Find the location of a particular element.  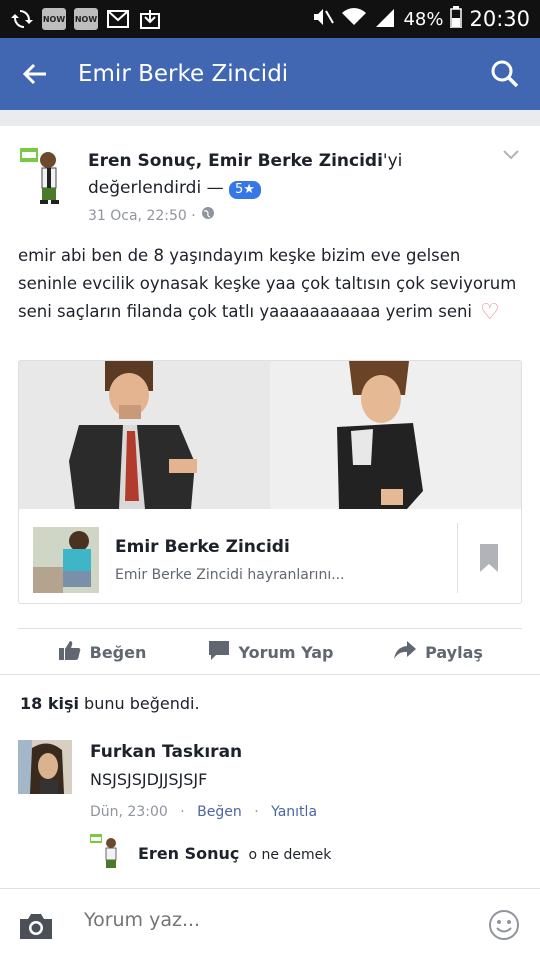

share-button: Paylaş is located at coordinates (438, 652).